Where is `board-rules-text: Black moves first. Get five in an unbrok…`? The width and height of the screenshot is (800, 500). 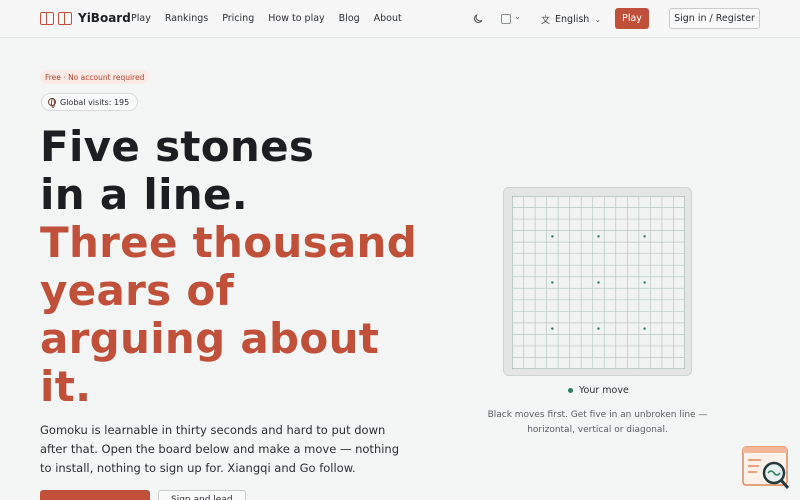
board-rules-text: Black moves first. Get five in an unbrok… is located at coordinates (597, 422).